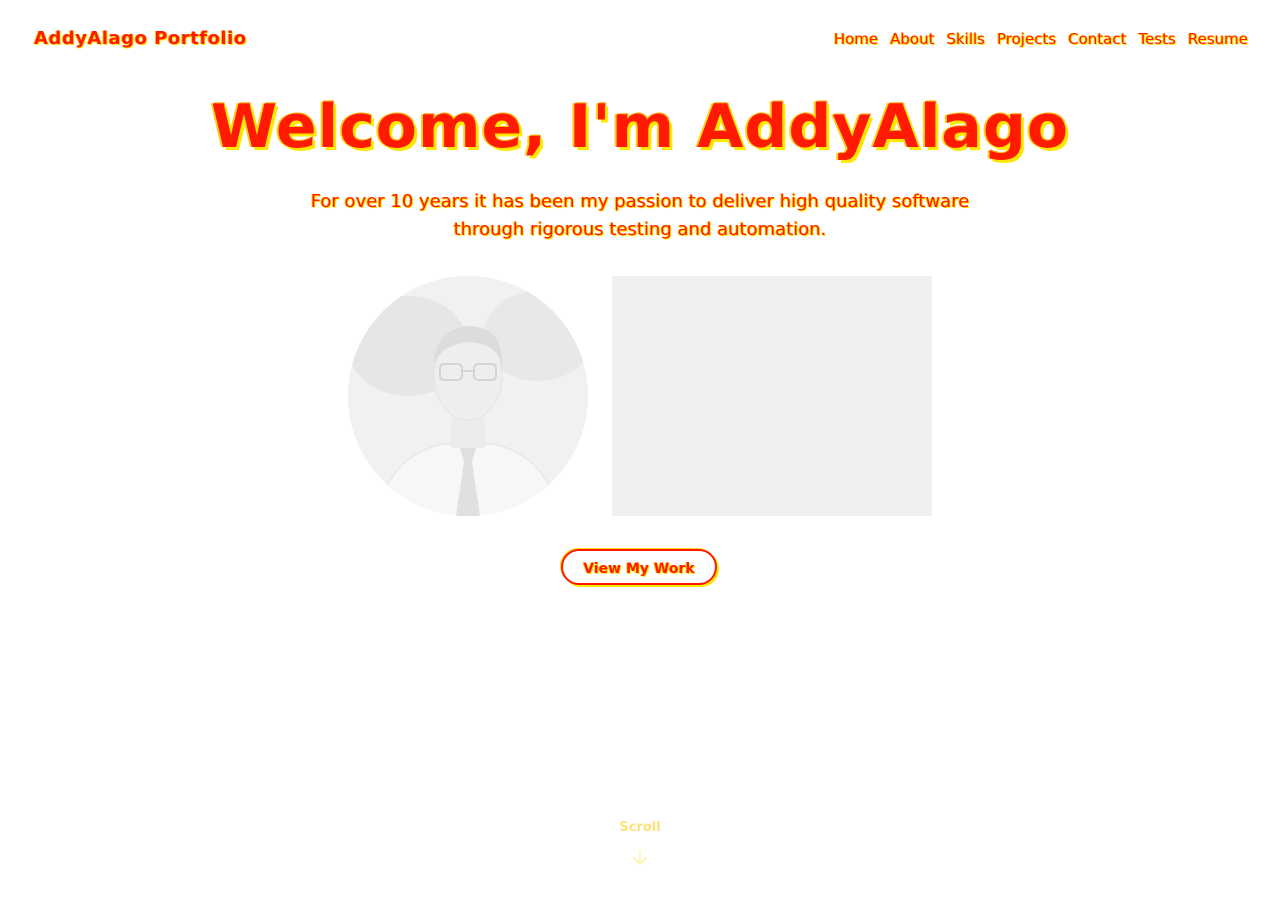 Image resolution: width=1280 pixels, height=900 pixels. What do you see at coordinates (856, 39) in the screenshot?
I see `nav-home: Home` at bounding box center [856, 39].